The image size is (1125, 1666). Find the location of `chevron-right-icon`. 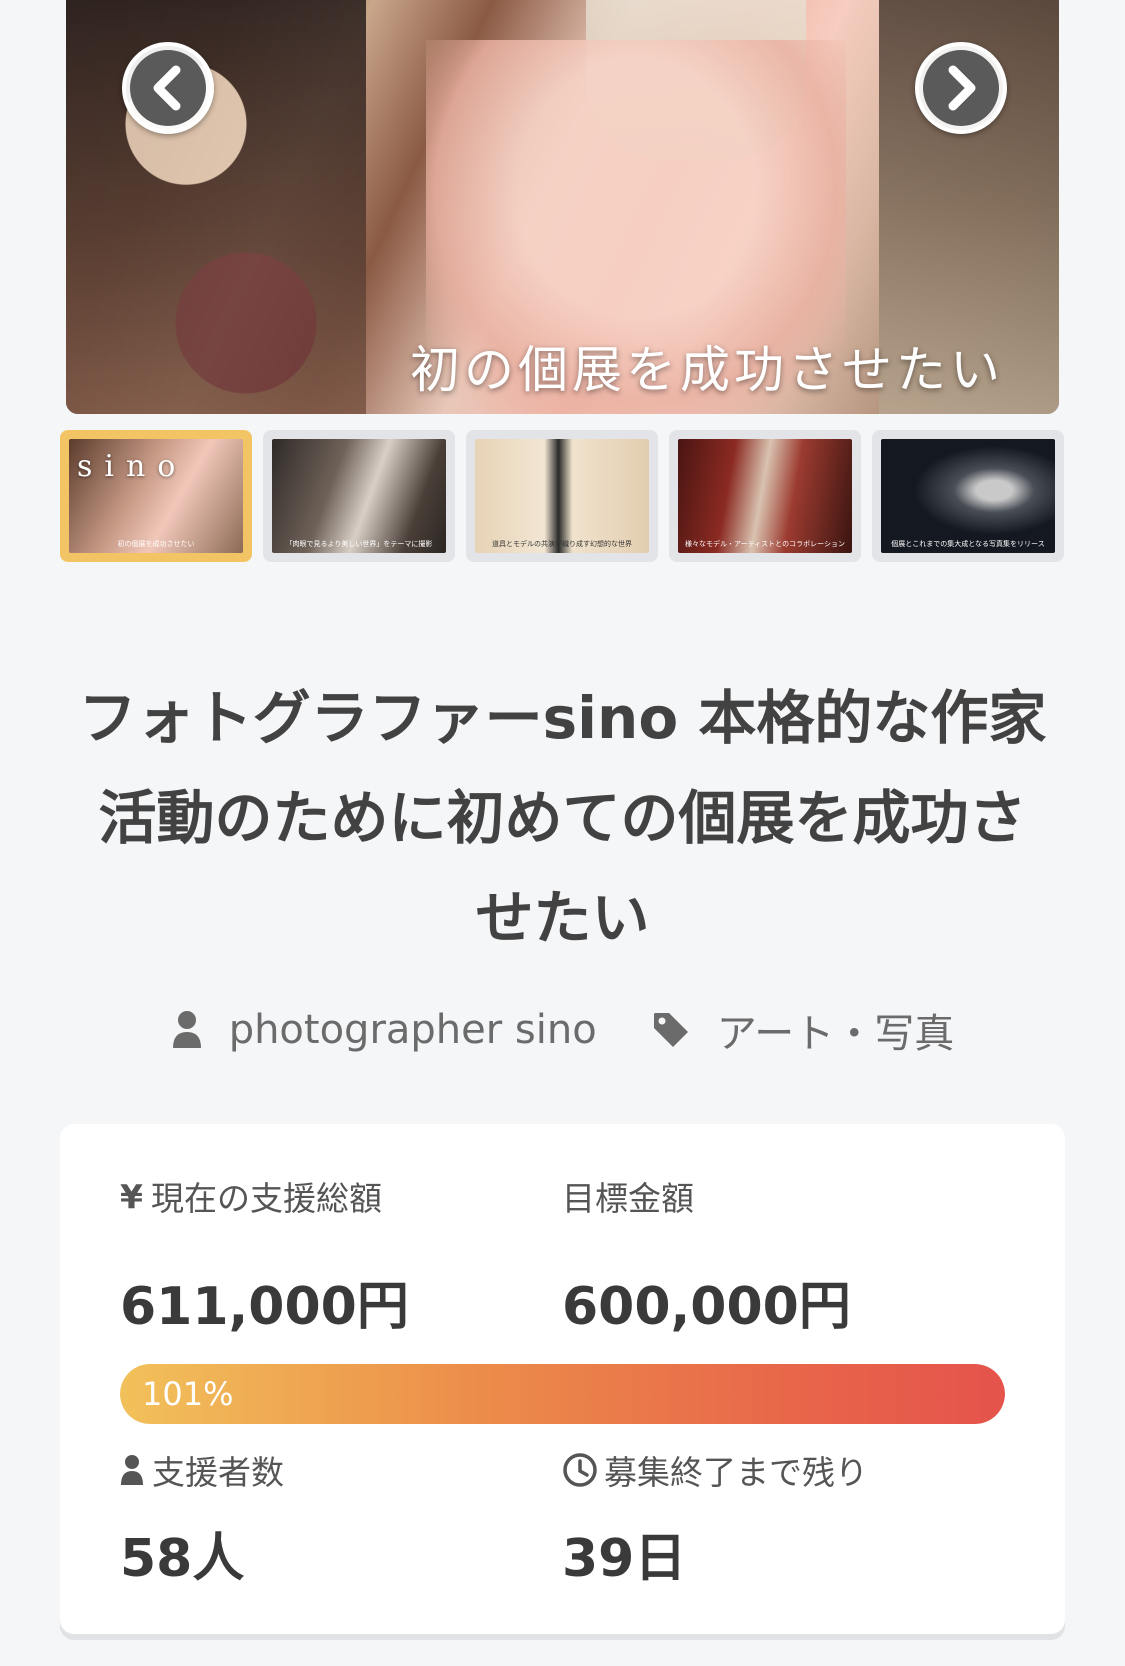

chevron-right-icon is located at coordinates (961, 88).